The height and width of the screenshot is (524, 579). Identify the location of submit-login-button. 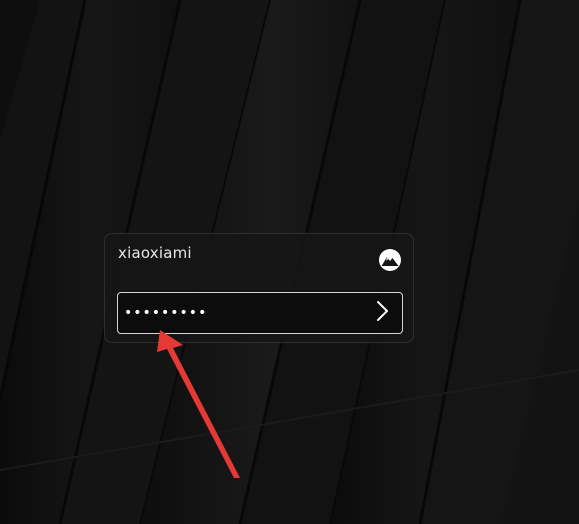
(382, 313).